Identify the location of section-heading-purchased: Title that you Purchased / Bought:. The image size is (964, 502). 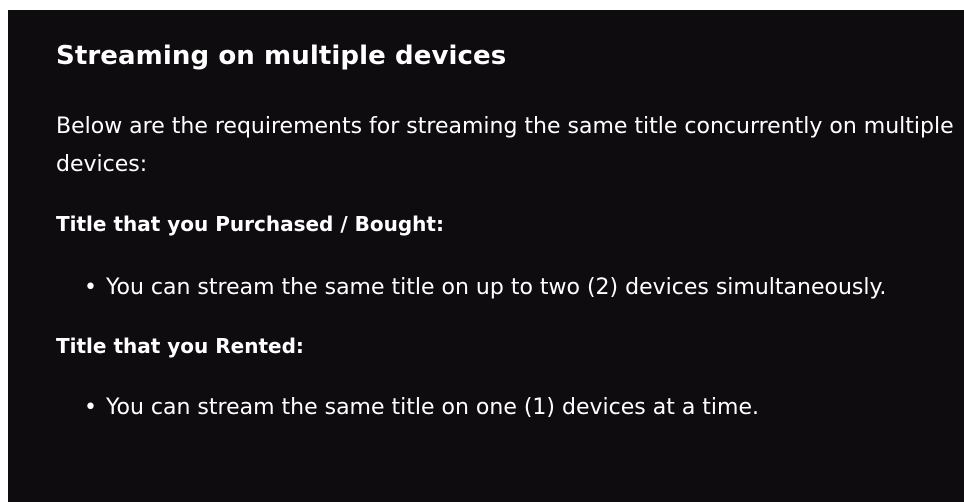
(250, 224).